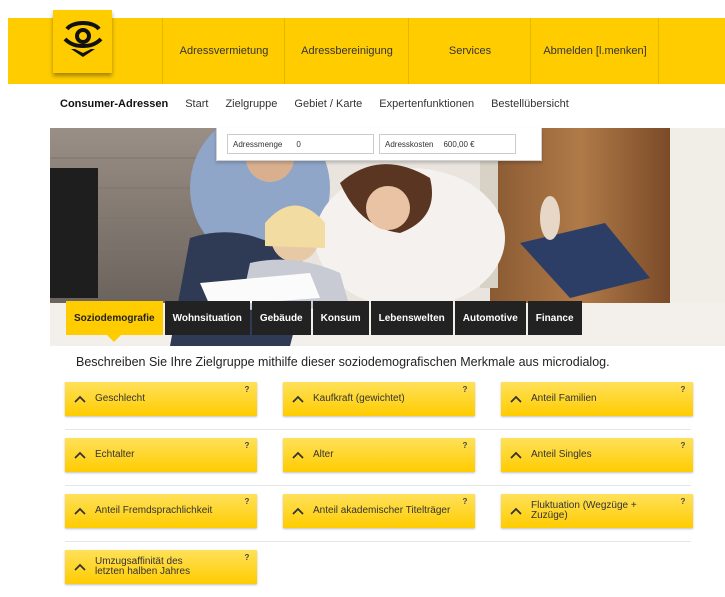 The height and width of the screenshot is (597, 725). Describe the element at coordinates (340, 318) in the screenshot. I see `tab-konsum: Konsum` at that location.